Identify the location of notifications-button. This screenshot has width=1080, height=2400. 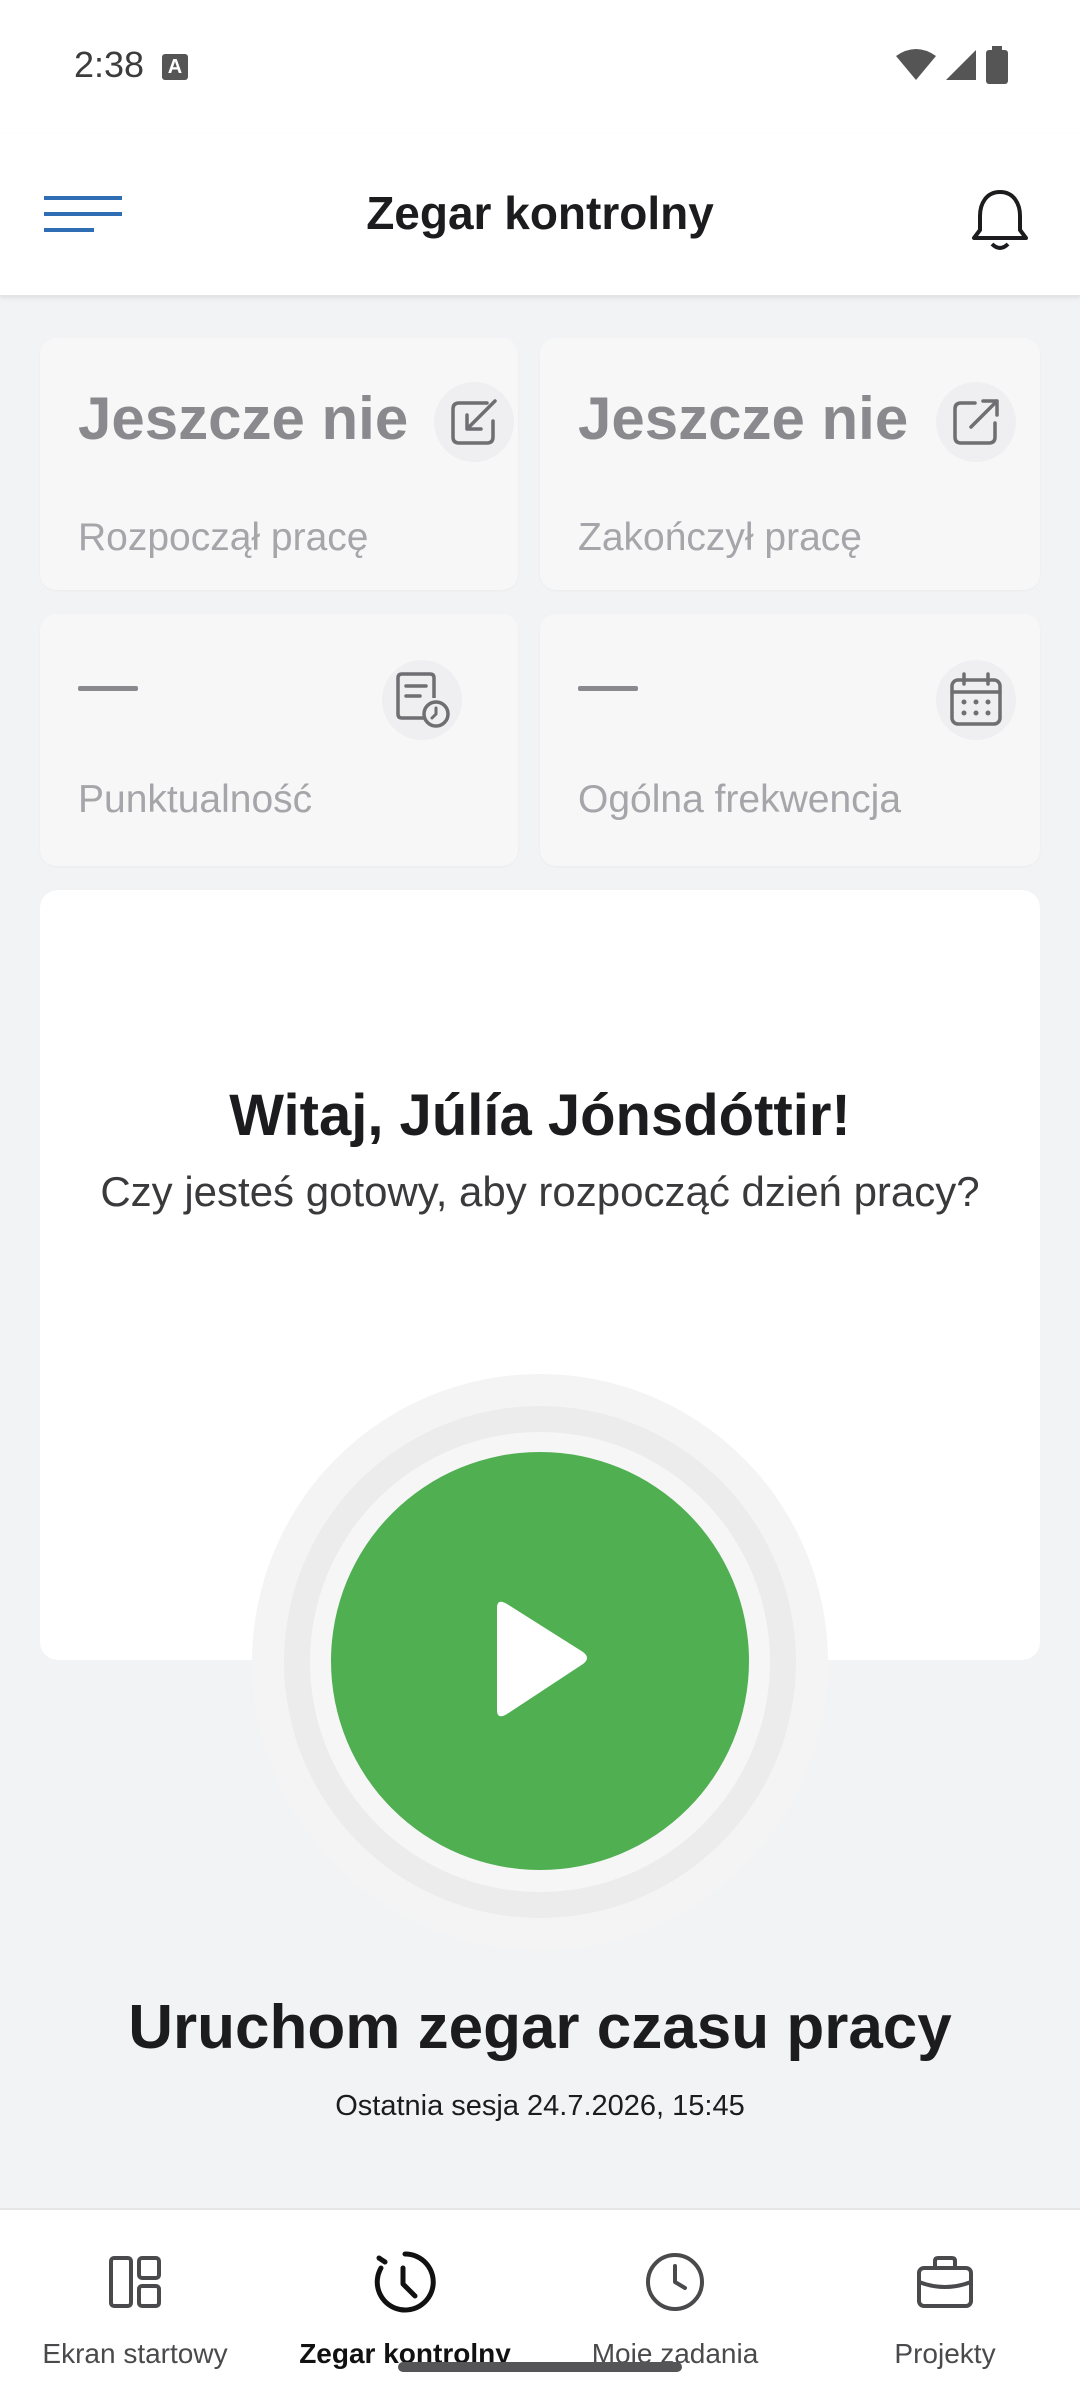
(1000, 219).